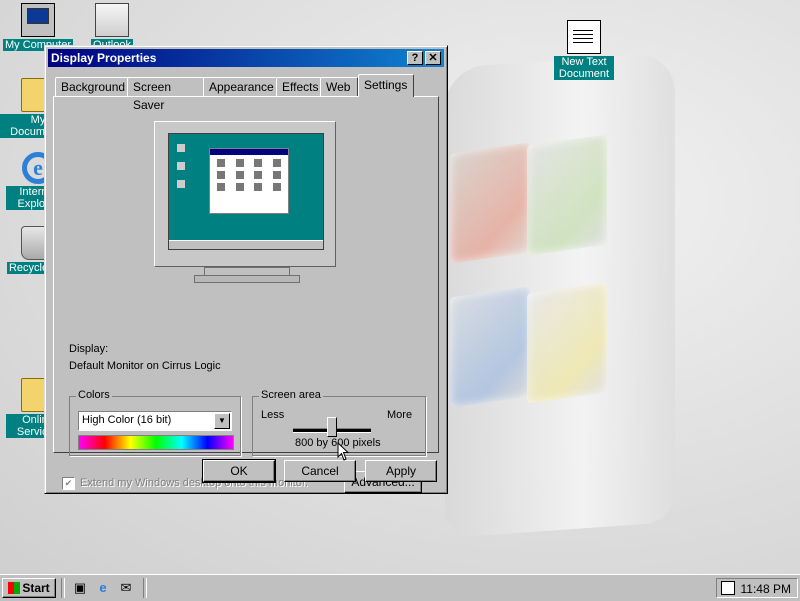 Image resolution: width=800 pixels, height=601 pixels. Describe the element at coordinates (166, 94) in the screenshot. I see `tab-screen-saver: Screen Saver` at that location.